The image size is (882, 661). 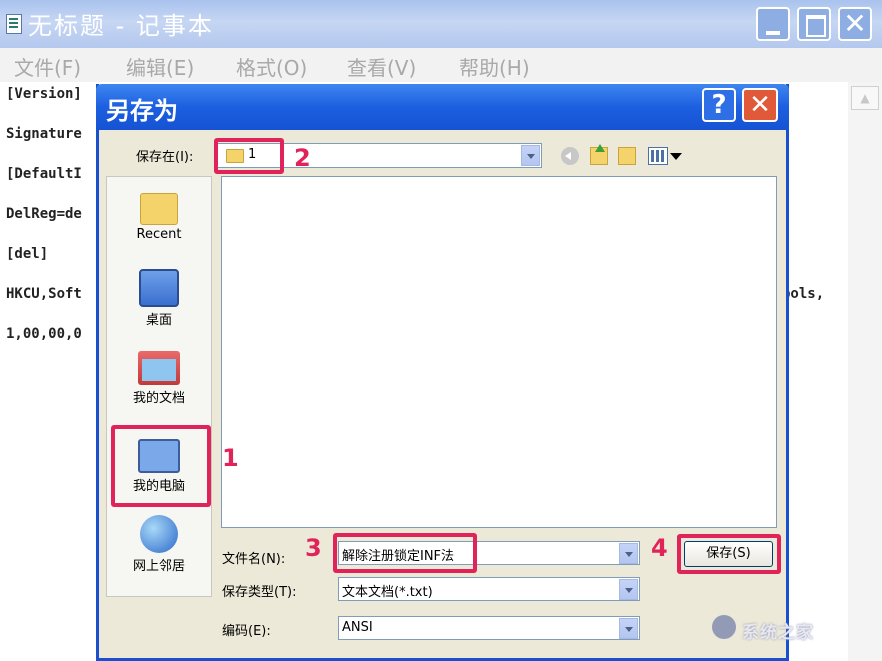 I want to click on editor-line: Signature, so click(x=44, y=134).